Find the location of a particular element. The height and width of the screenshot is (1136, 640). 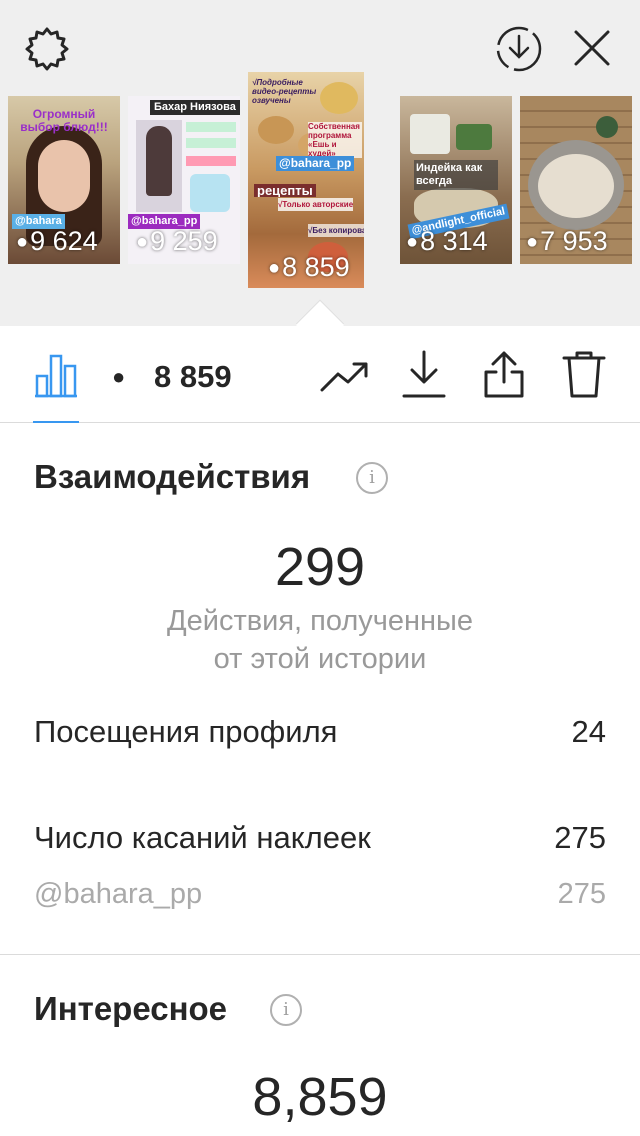

story-toolbar: ● 8 859 is located at coordinates (320, 374).